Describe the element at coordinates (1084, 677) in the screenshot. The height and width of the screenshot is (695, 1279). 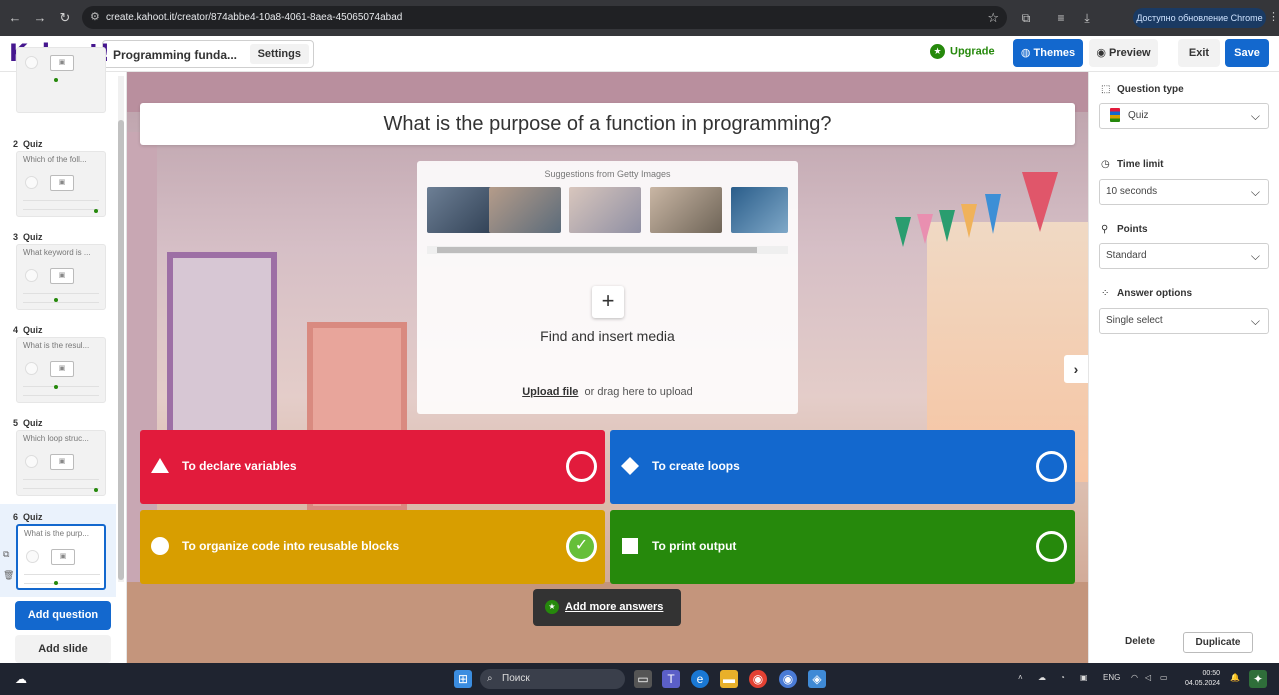
I see `tray-app-icon: ▣` at that location.